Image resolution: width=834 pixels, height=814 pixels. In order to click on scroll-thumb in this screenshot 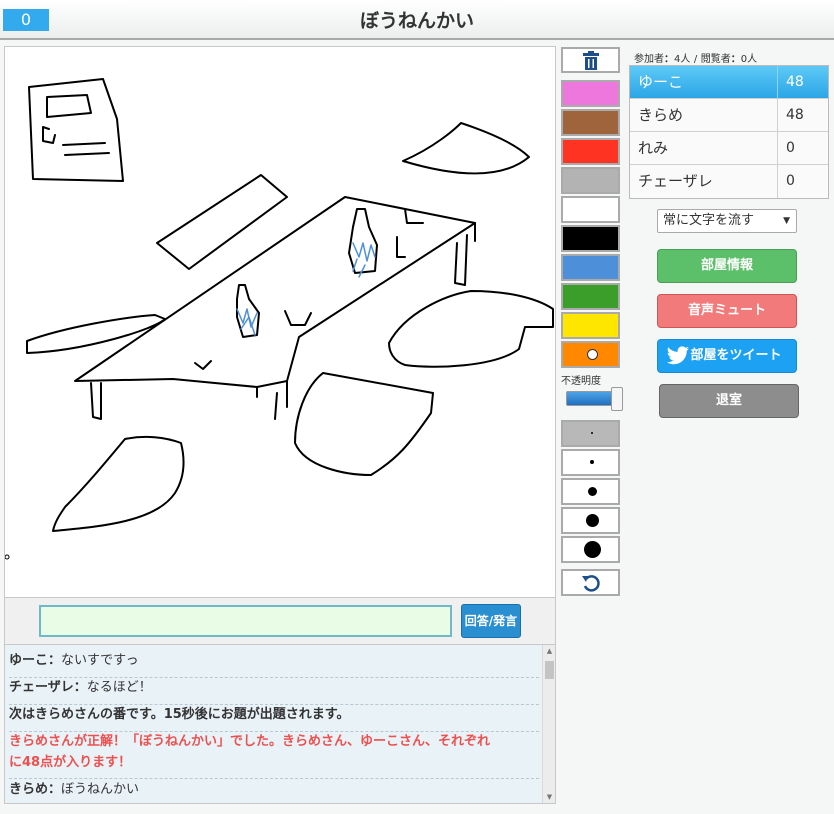, I will do `click(549, 670)`.